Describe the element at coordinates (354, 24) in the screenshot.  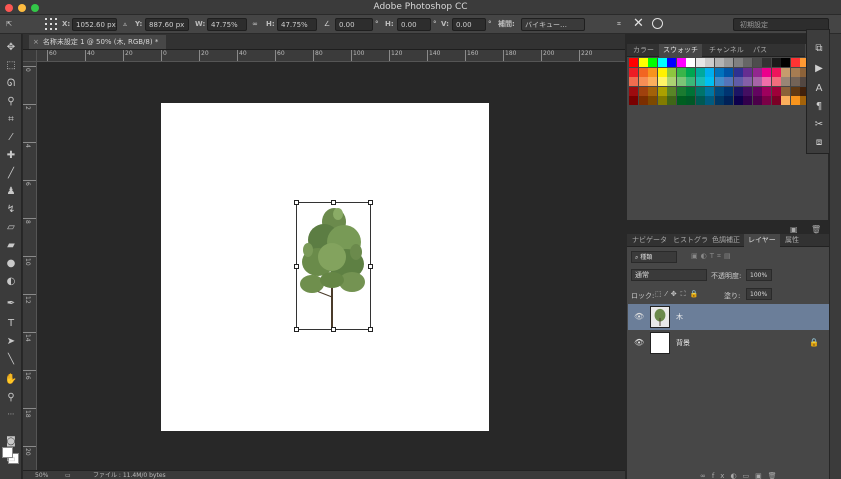
I see `angle-field: 0.00` at that location.